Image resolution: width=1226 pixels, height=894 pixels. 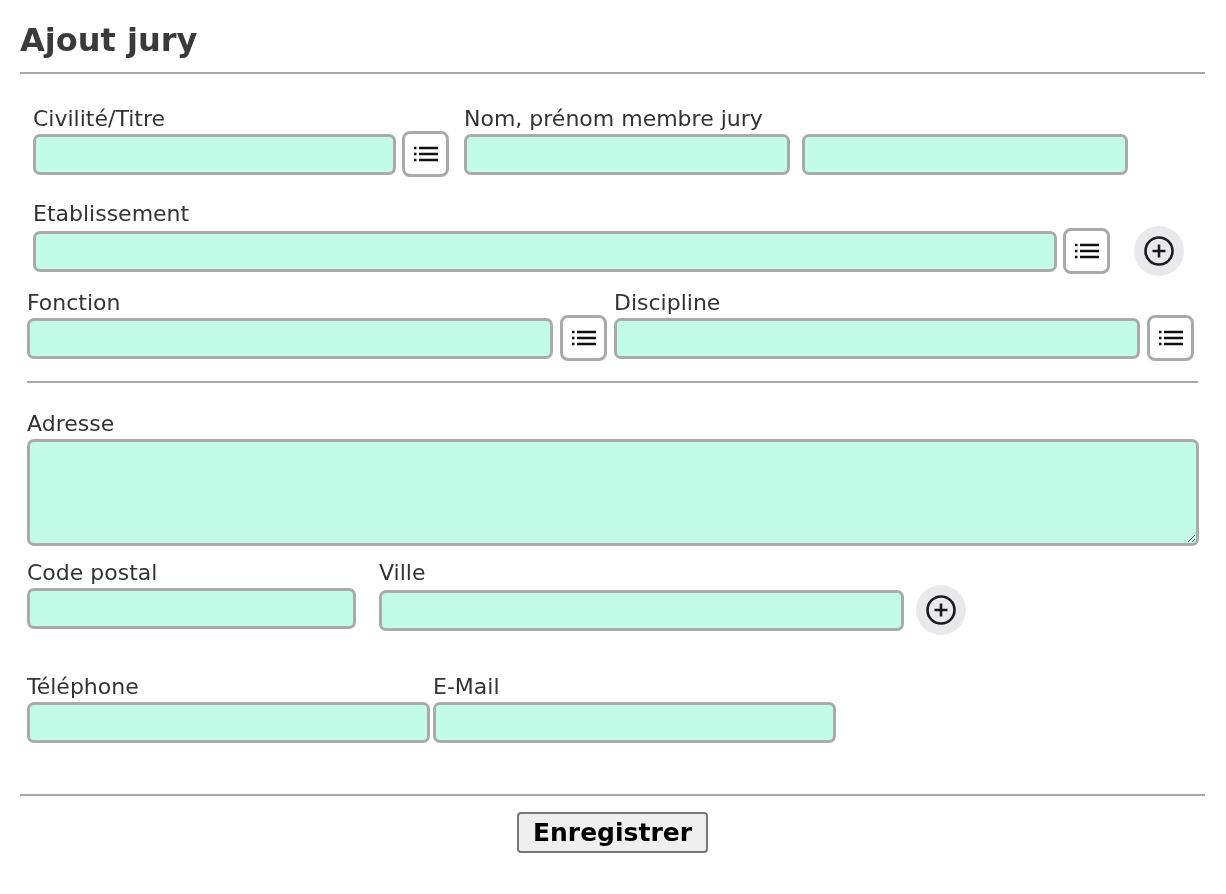 What do you see at coordinates (402, 572) in the screenshot?
I see `field-label: Ville` at bounding box center [402, 572].